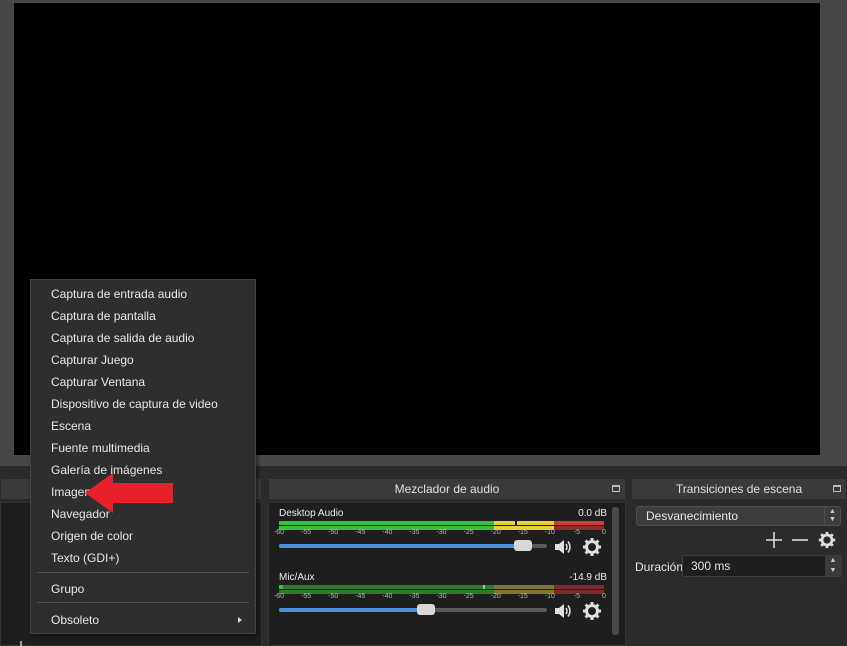 The height and width of the screenshot is (646, 847). I want to click on transition-select: Desvanecimiento ▲ ▼, so click(738, 516).